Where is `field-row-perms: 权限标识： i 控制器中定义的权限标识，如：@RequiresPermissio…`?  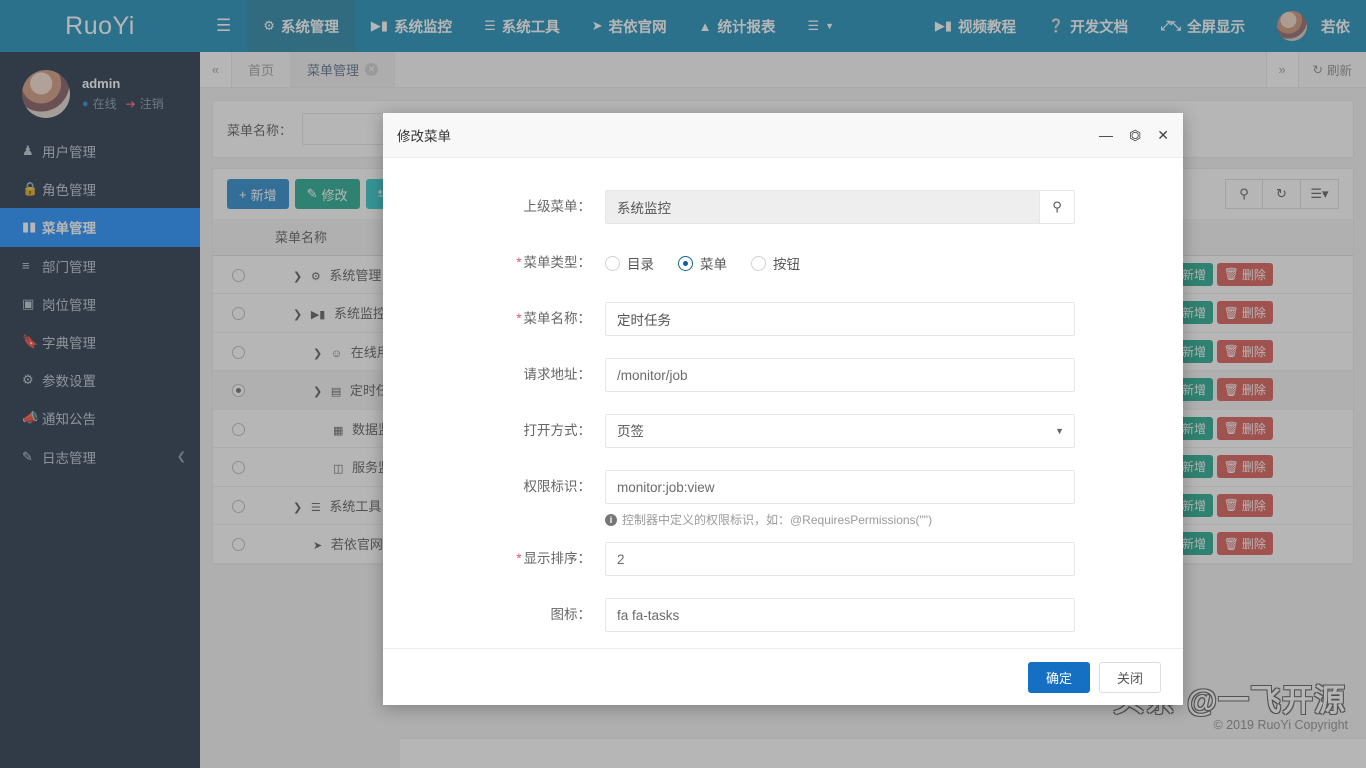 field-row-perms: 权限标识： i 控制器中定义的权限标识，如：@RequiresPermissio… is located at coordinates (783, 499).